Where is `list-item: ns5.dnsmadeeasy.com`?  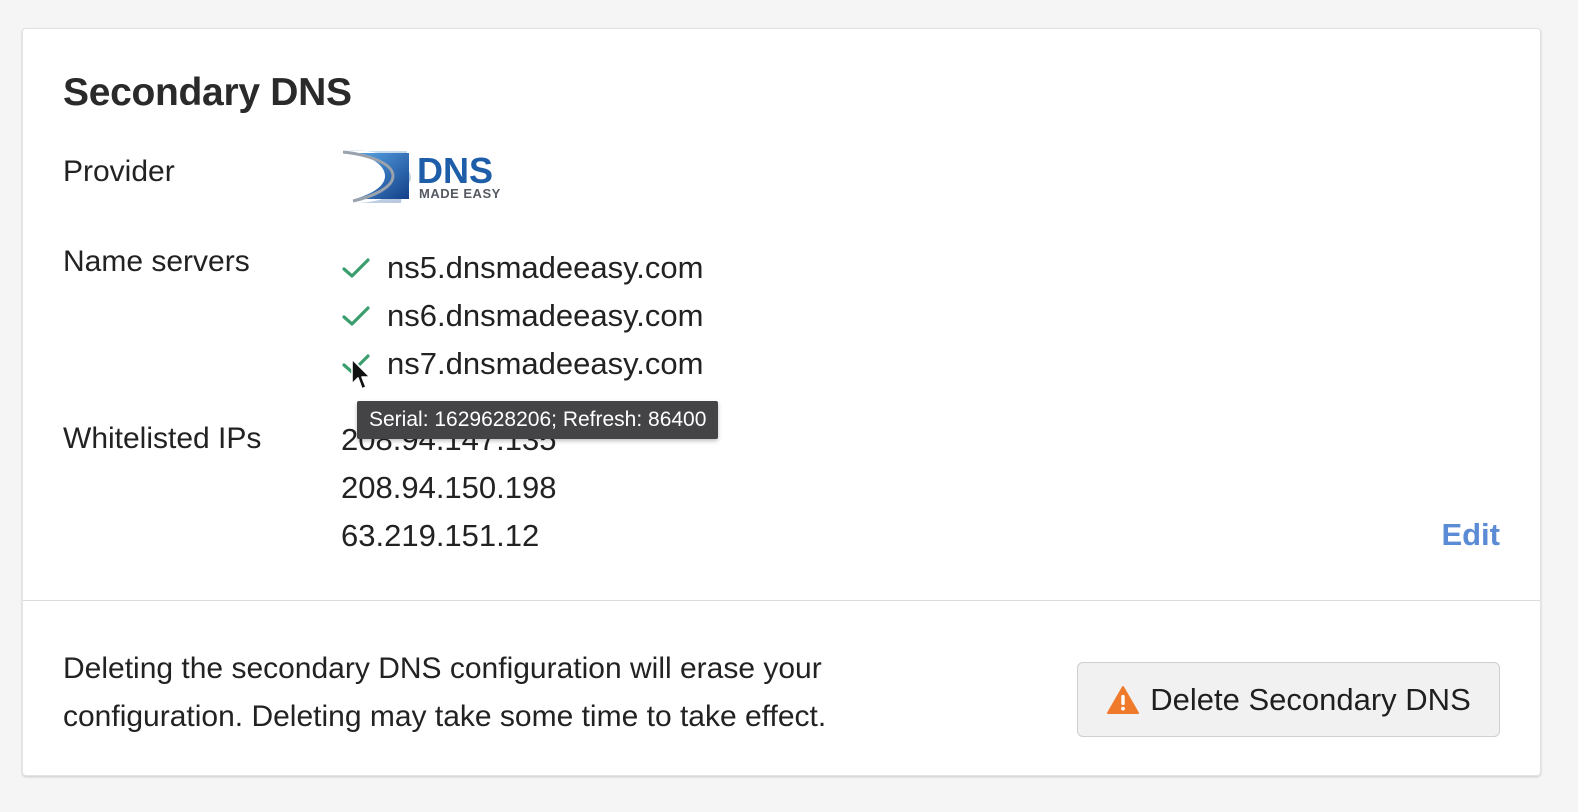
list-item: ns5.dnsmadeeasy.com is located at coordinates (522, 268).